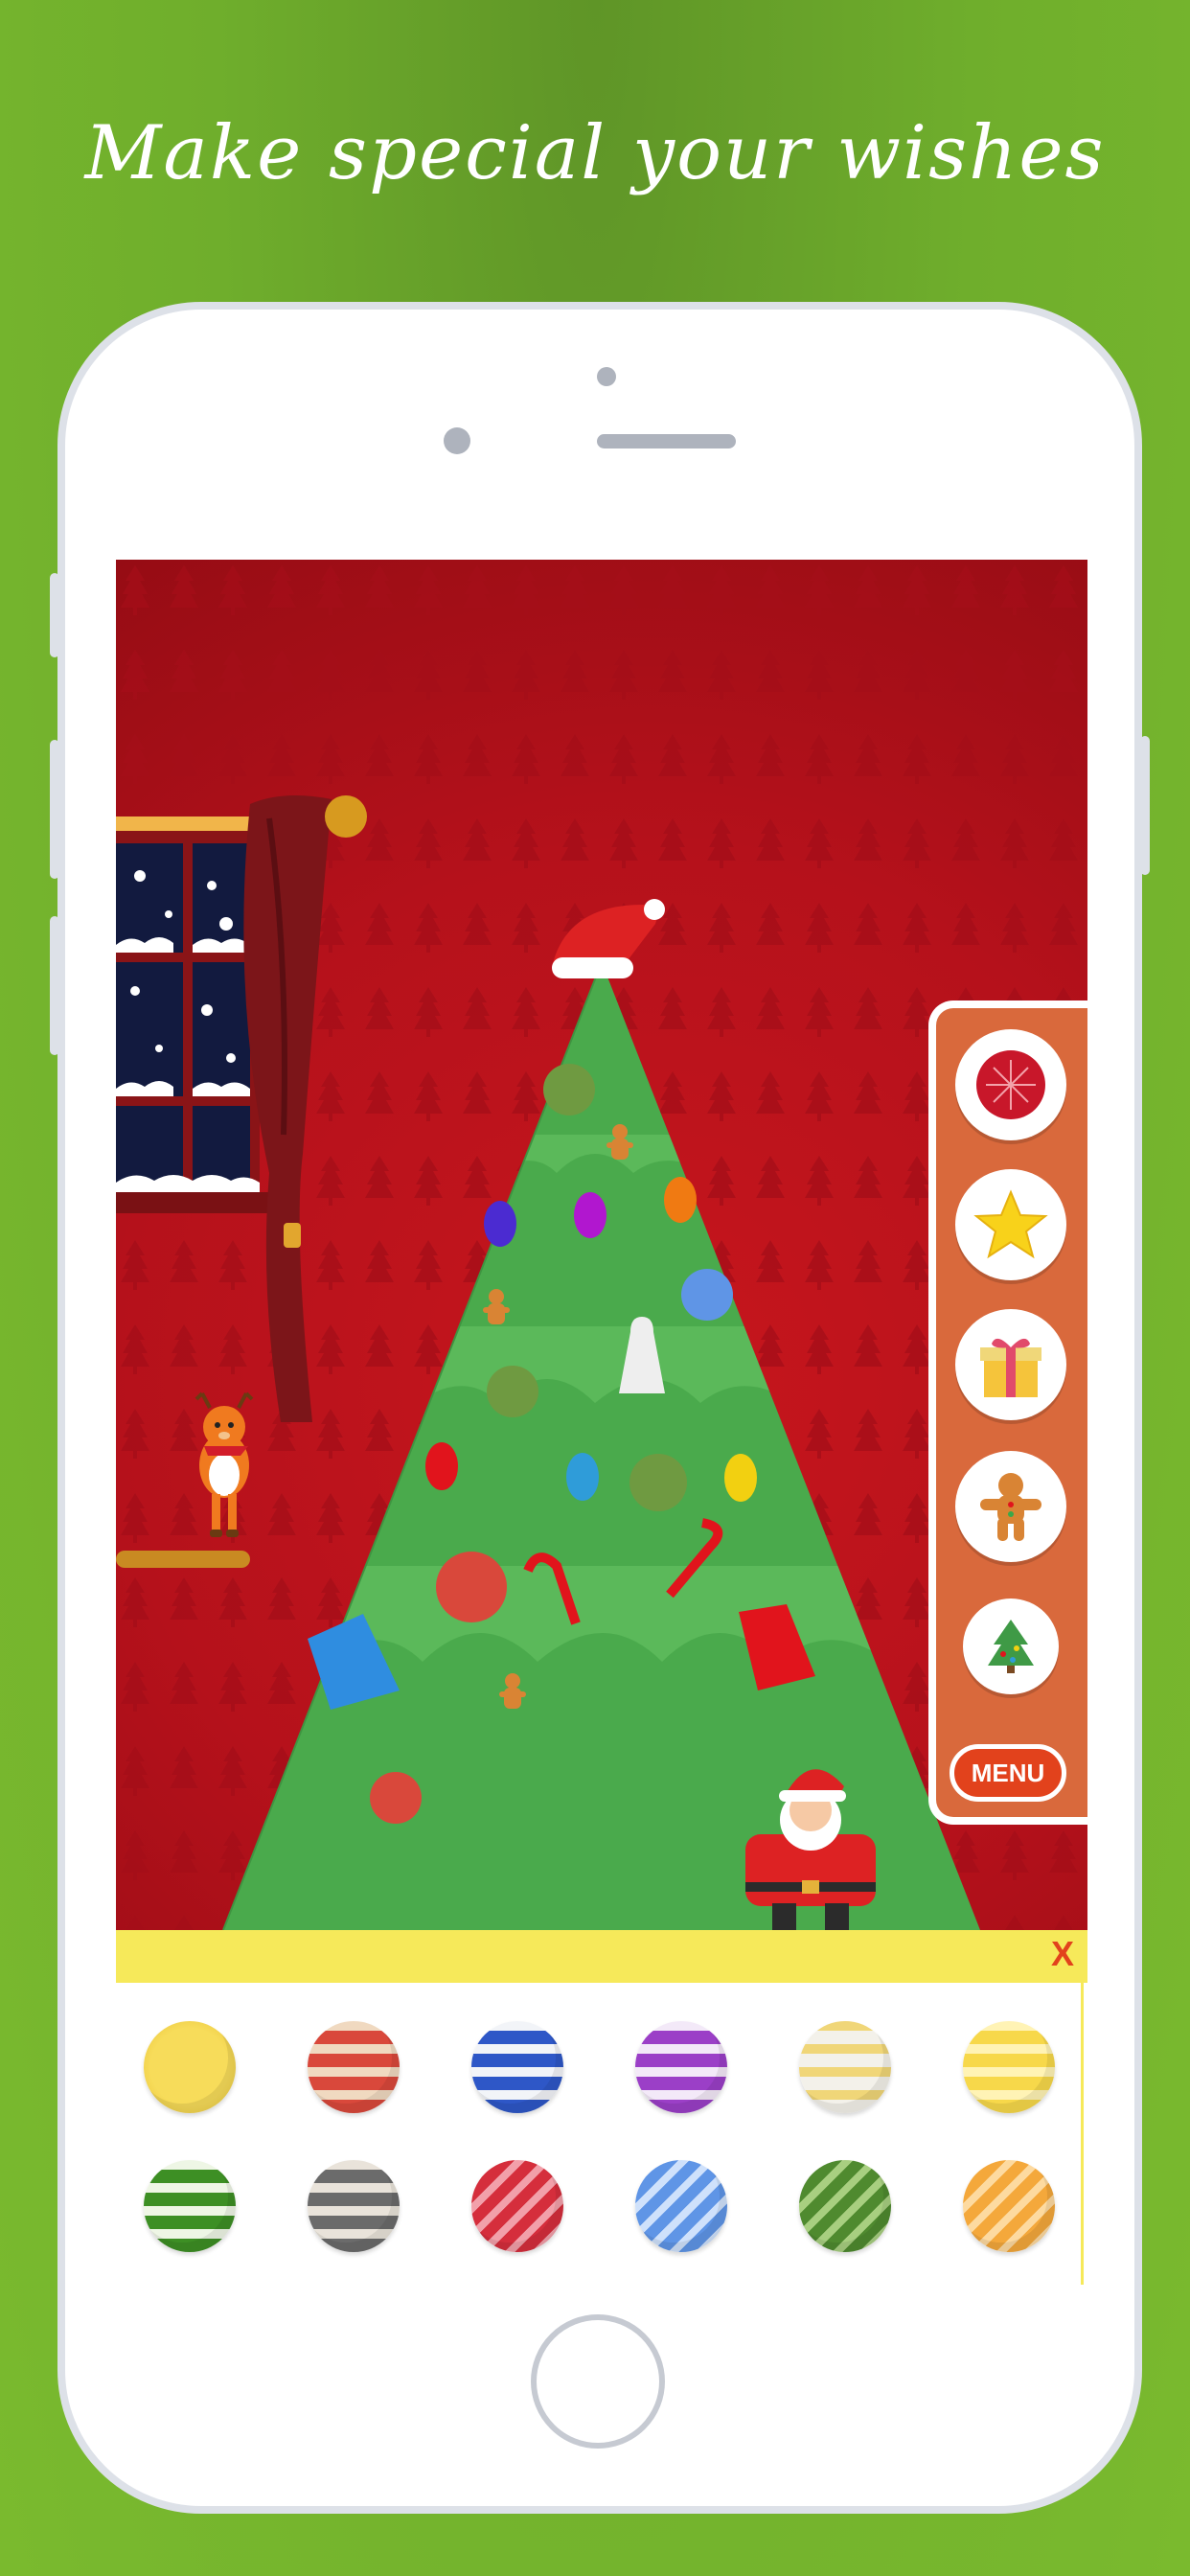 The image size is (1190, 2576). I want to click on ball-red-stripes, so click(354, 2067).